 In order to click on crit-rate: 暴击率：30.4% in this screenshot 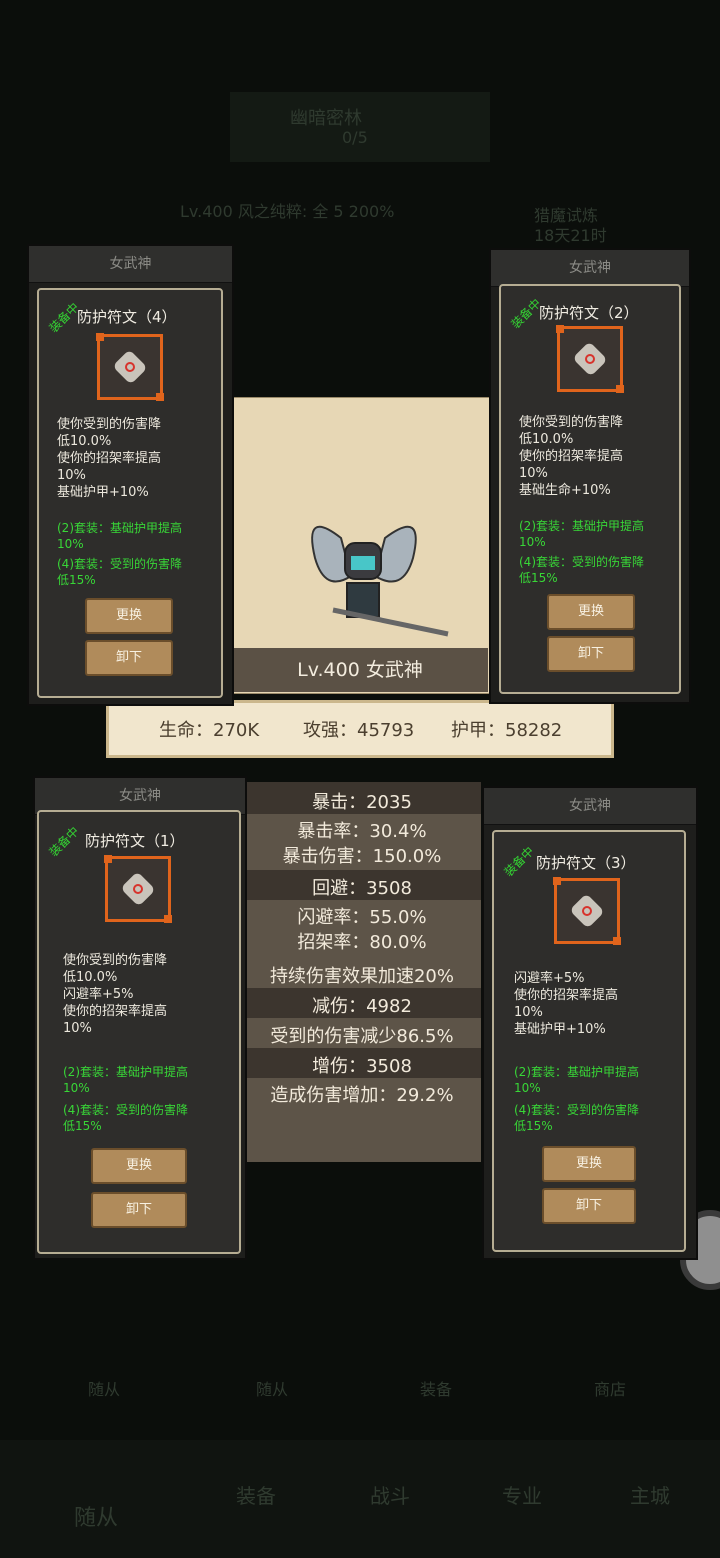, I will do `click(362, 831)`.